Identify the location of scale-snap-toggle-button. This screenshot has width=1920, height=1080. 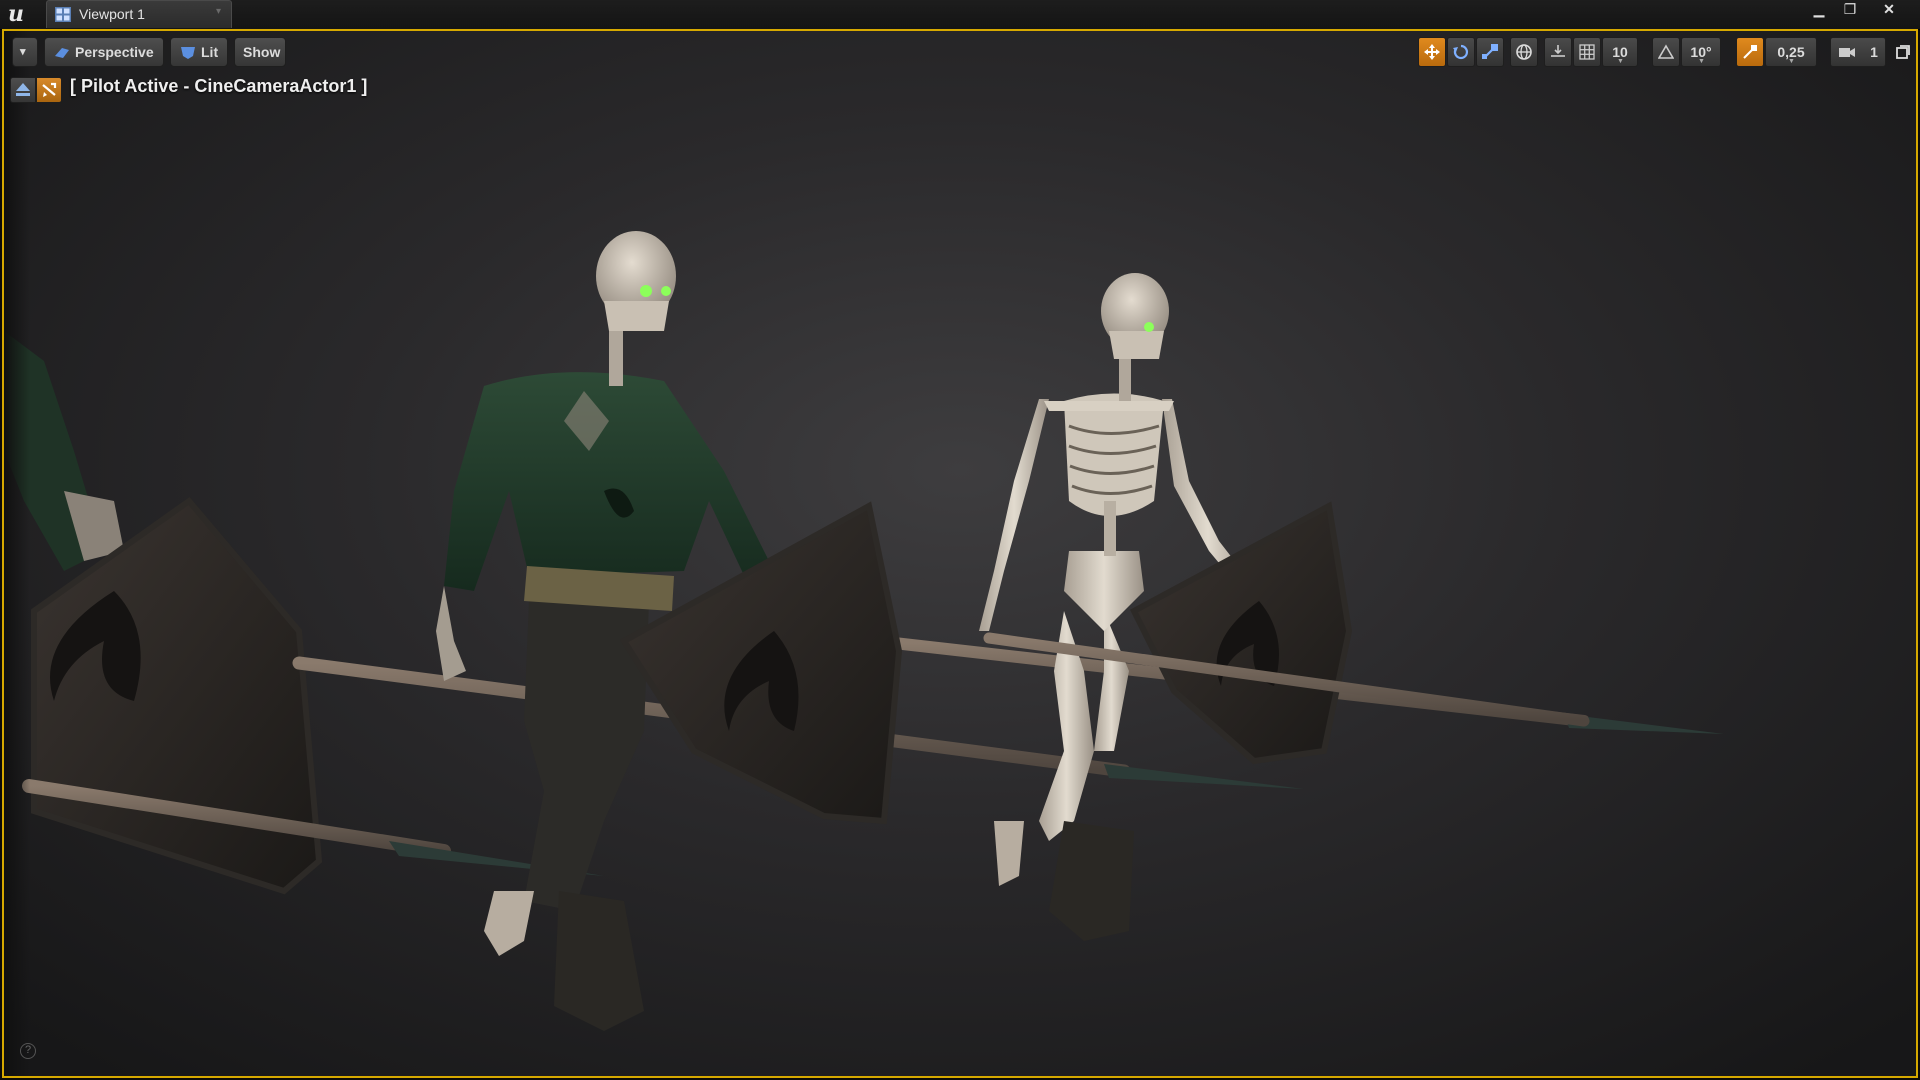
(1750, 52).